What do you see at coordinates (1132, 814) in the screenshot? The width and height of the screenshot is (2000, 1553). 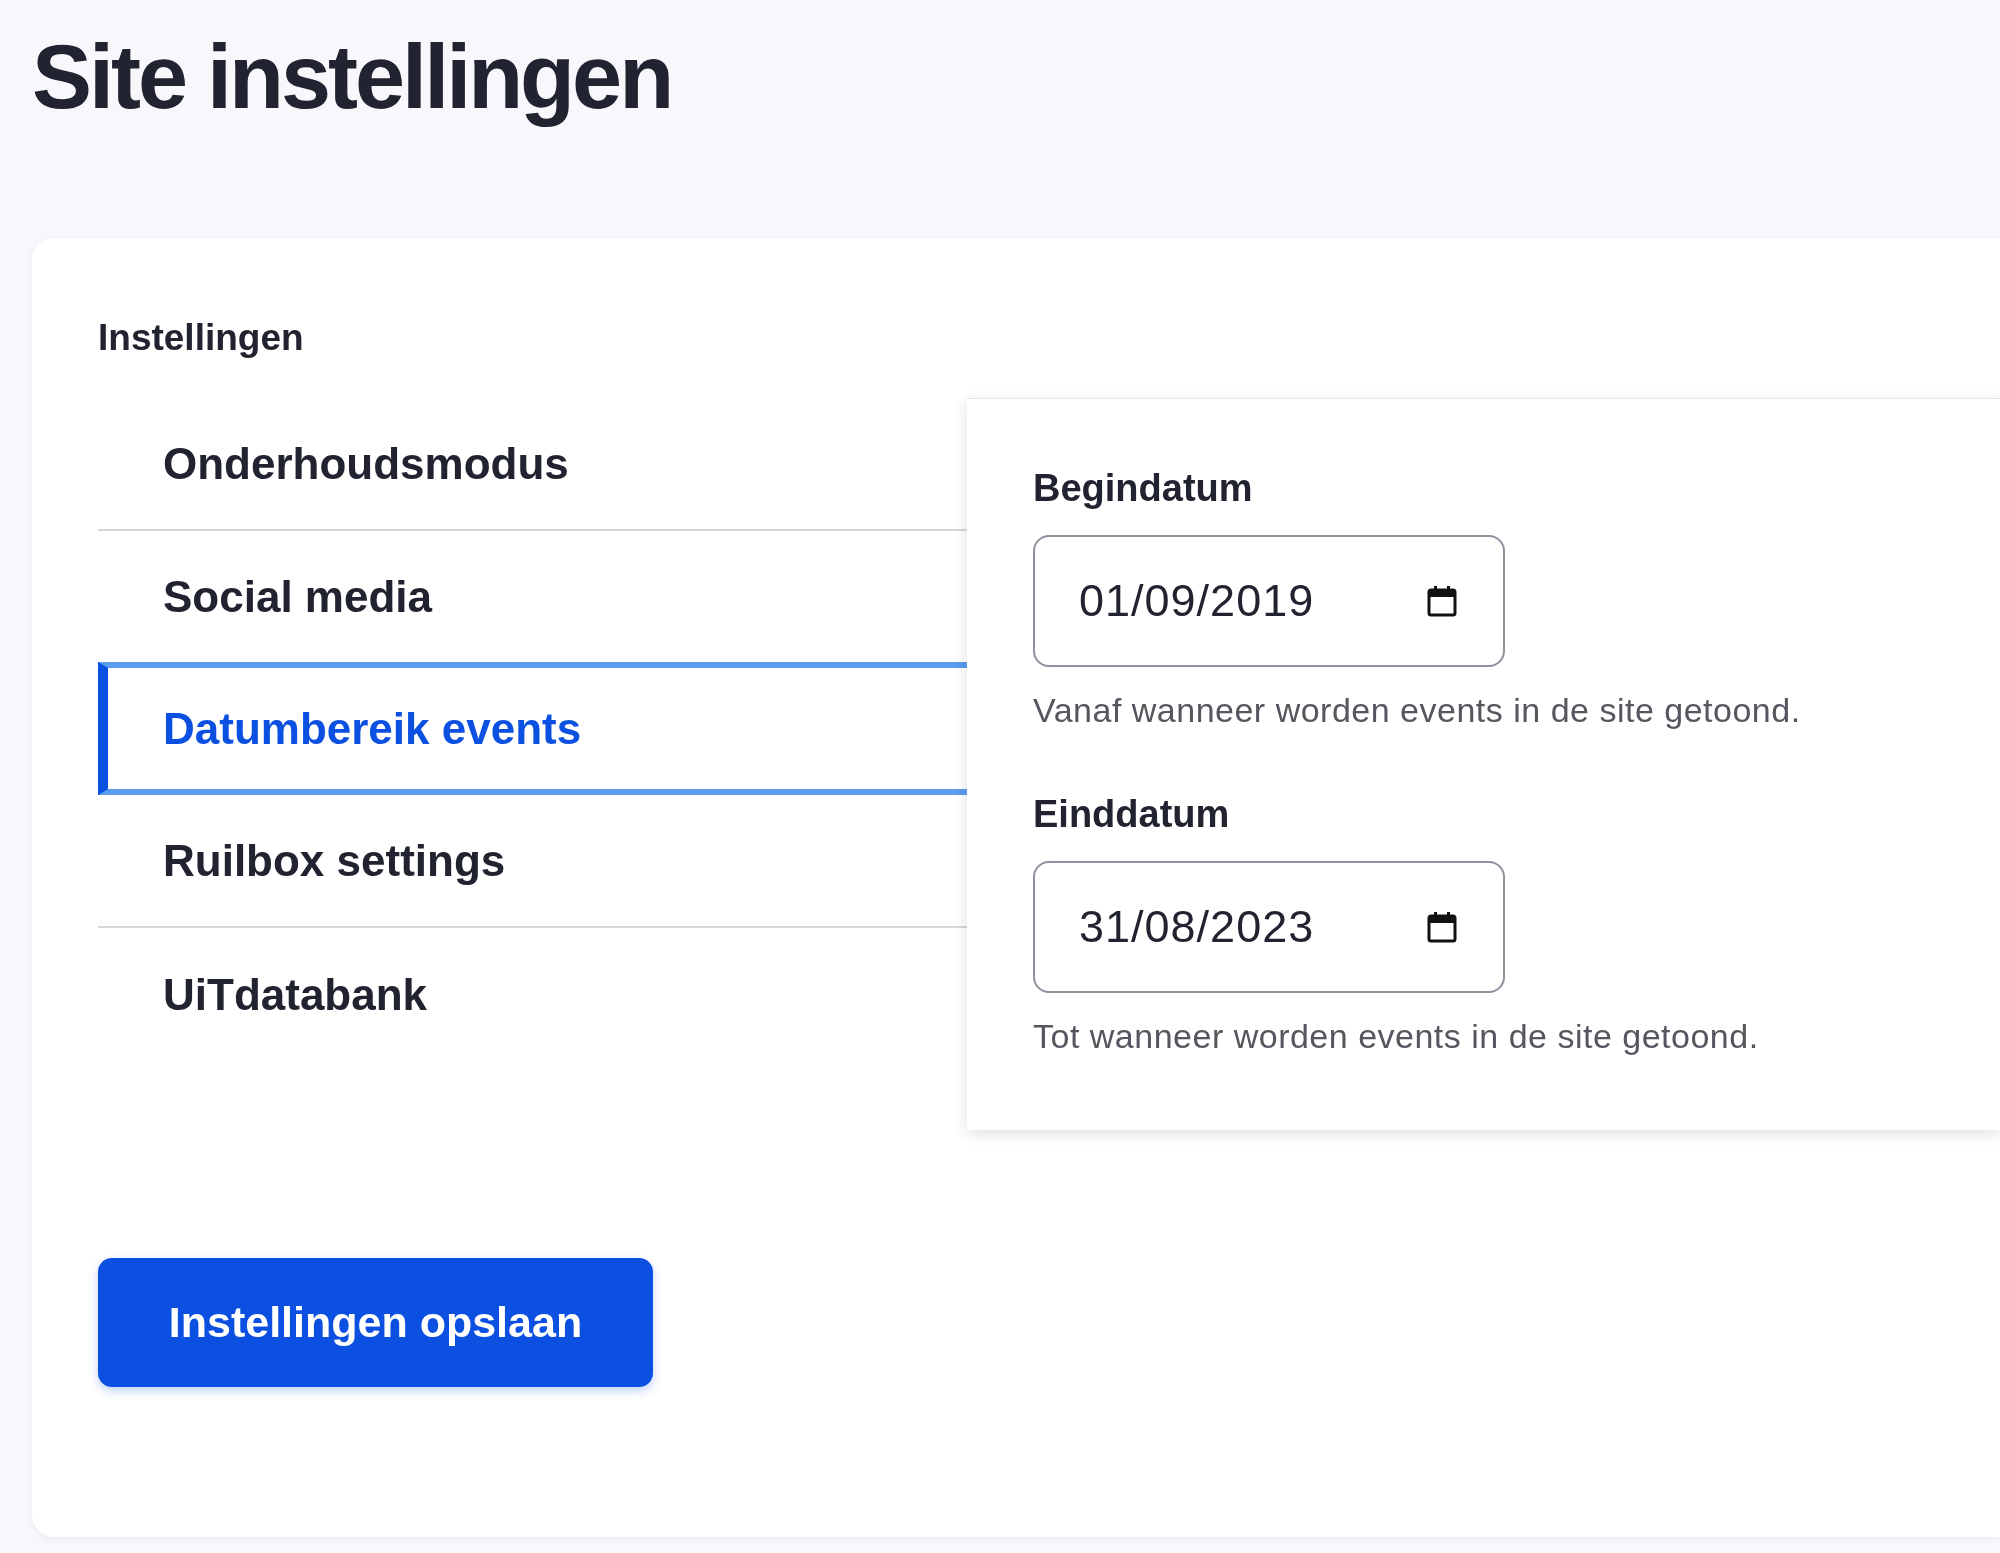 I see `field-label: Einddatum` at bounding box center [1132, 814].